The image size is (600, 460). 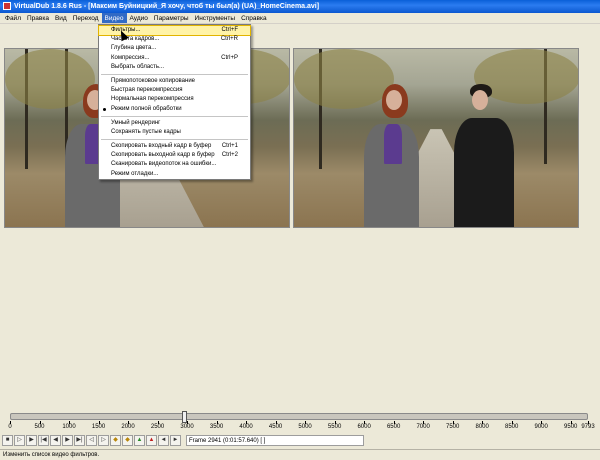 I want to click on menu-item-fast-recompress: Быстрая перекомпрессия, so click(x=174, y=90).